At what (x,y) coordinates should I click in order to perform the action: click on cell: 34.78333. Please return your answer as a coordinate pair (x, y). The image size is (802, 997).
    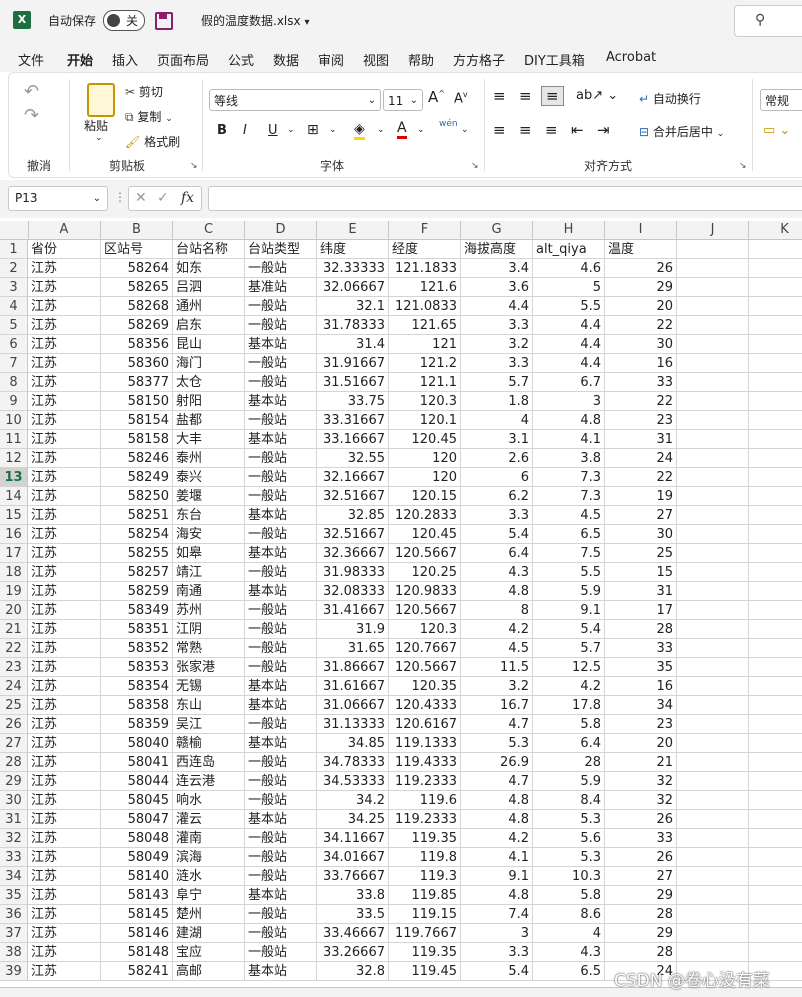
    Looking at the image, I should click on (353, 762).